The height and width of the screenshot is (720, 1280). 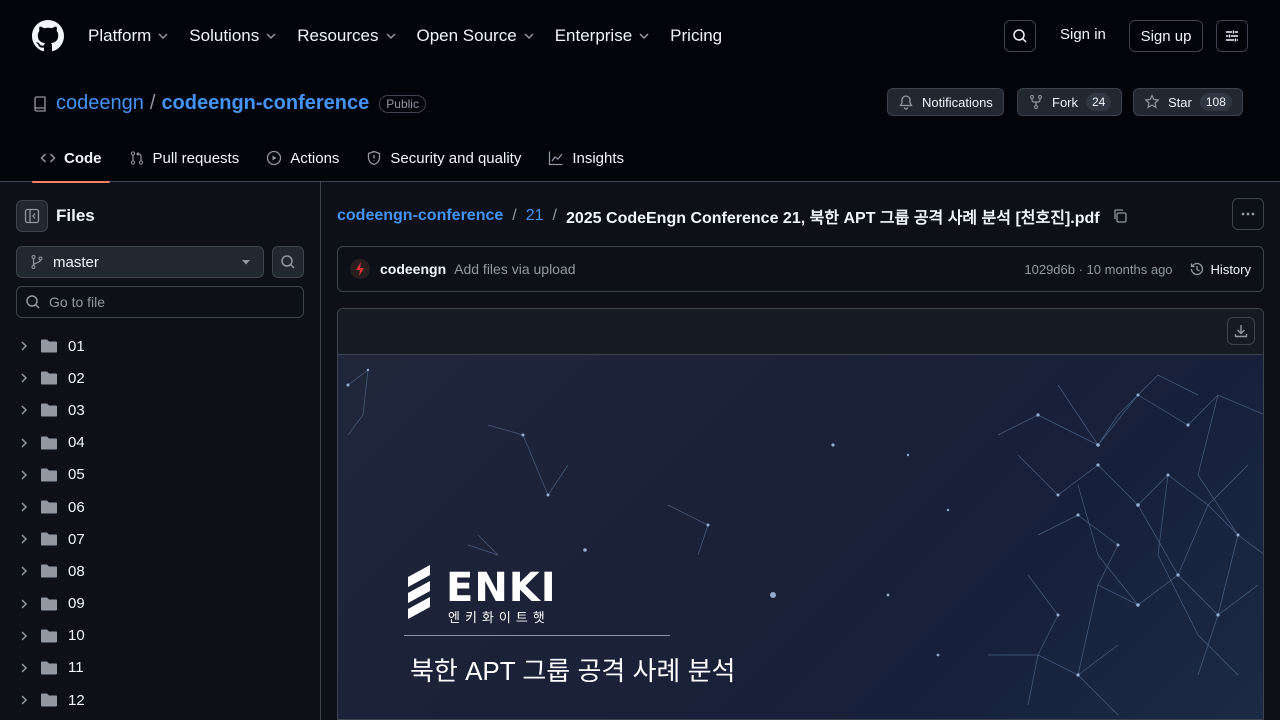 I want to click on more-options-button, so click(x=1248, y=214).